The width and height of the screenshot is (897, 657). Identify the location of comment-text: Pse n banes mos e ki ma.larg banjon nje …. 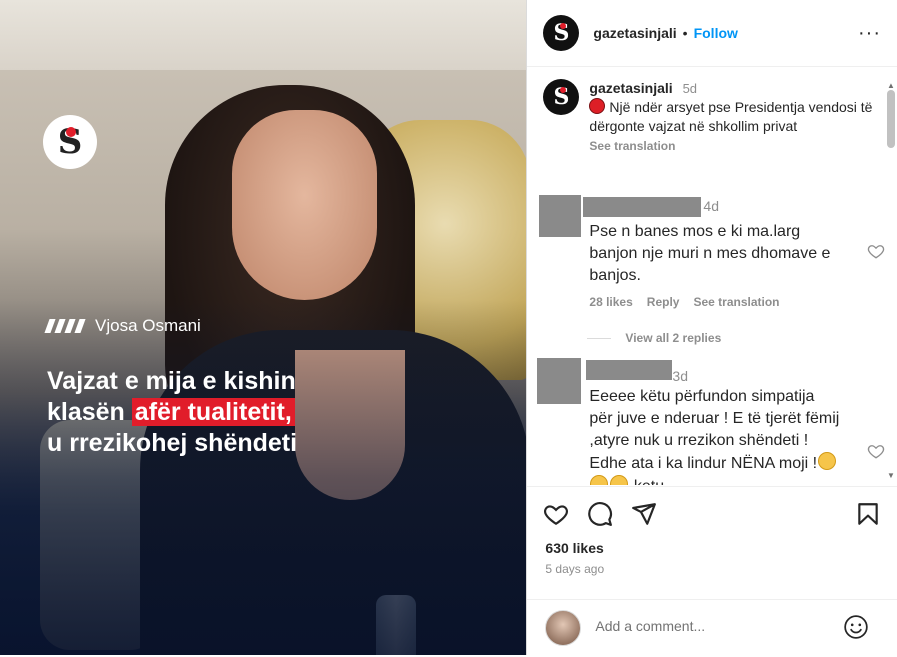
(710, 253).